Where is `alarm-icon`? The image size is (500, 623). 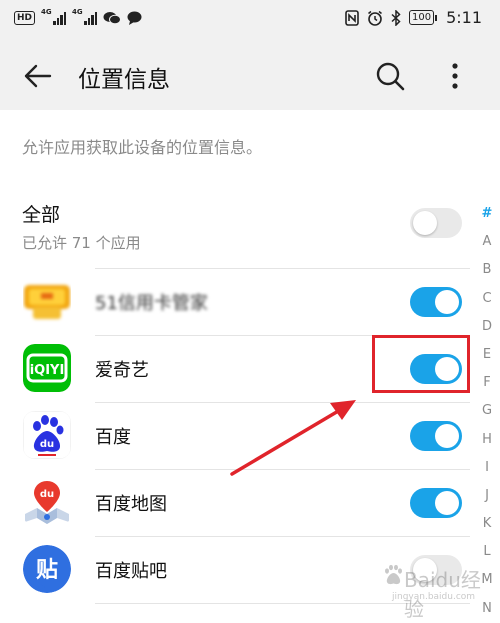
alarm-icon is located at coordinates (375, 18).